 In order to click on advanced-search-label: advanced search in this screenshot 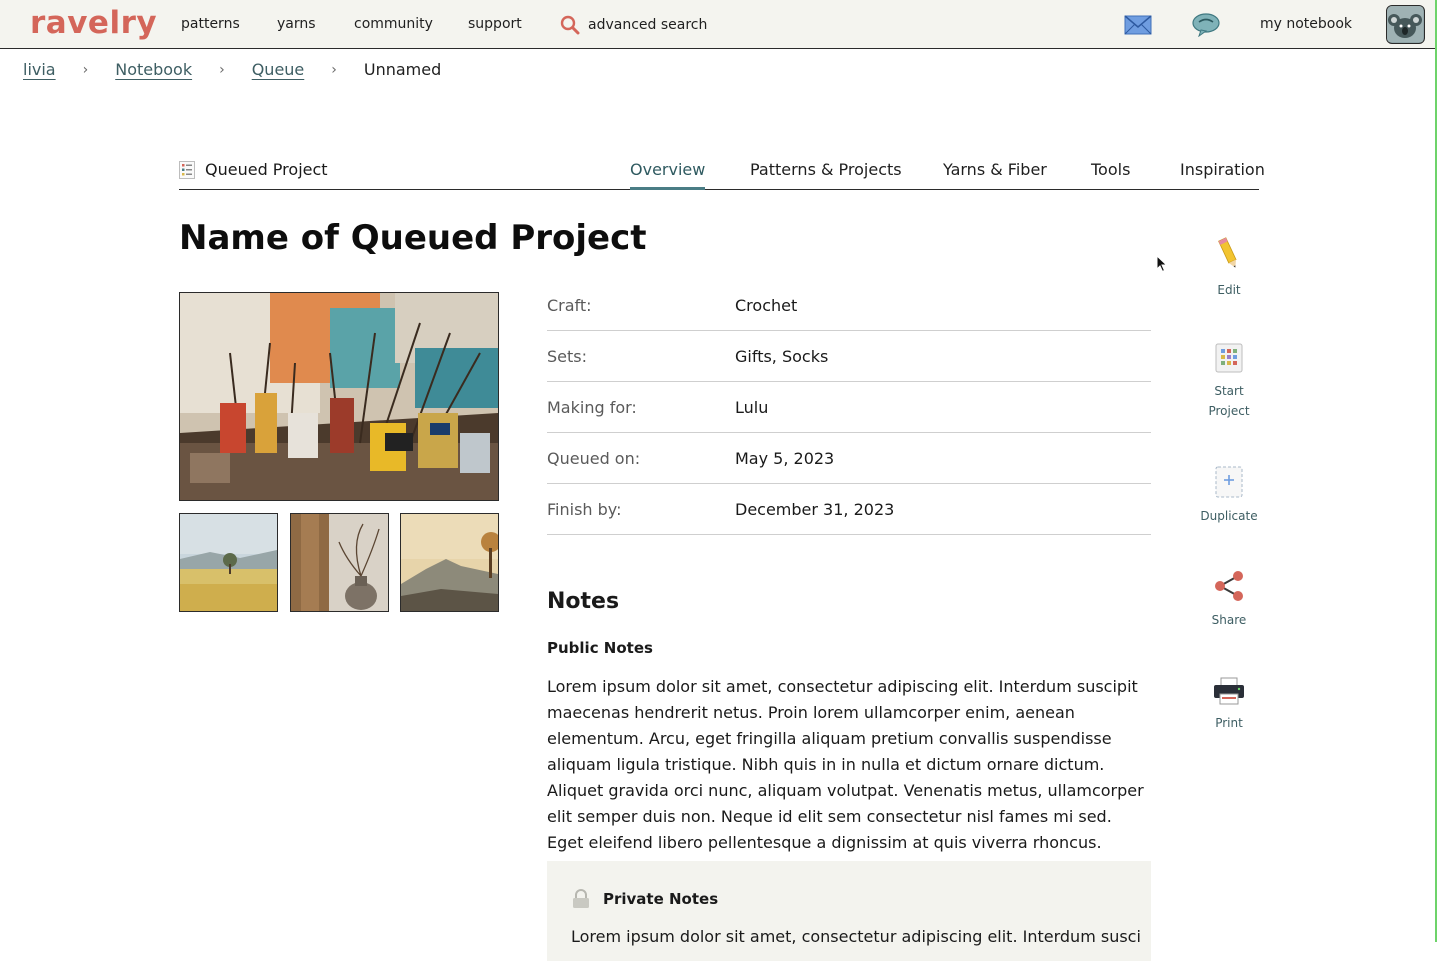, I will do `click(648, 25)`.